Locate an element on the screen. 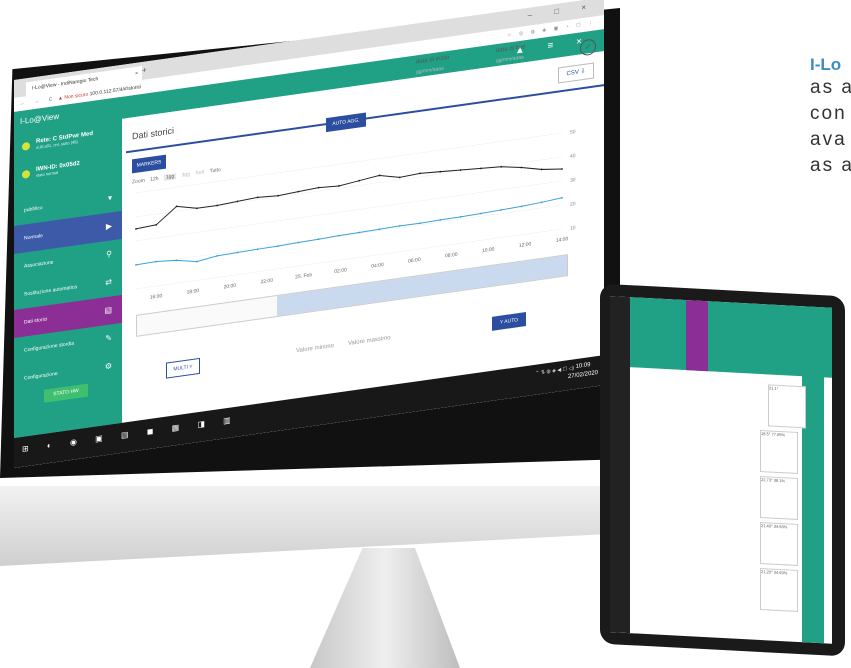 The height and width of the screenshot is (668, 851). x-tick-label: 12:00 is located at coordinates (525, 245).